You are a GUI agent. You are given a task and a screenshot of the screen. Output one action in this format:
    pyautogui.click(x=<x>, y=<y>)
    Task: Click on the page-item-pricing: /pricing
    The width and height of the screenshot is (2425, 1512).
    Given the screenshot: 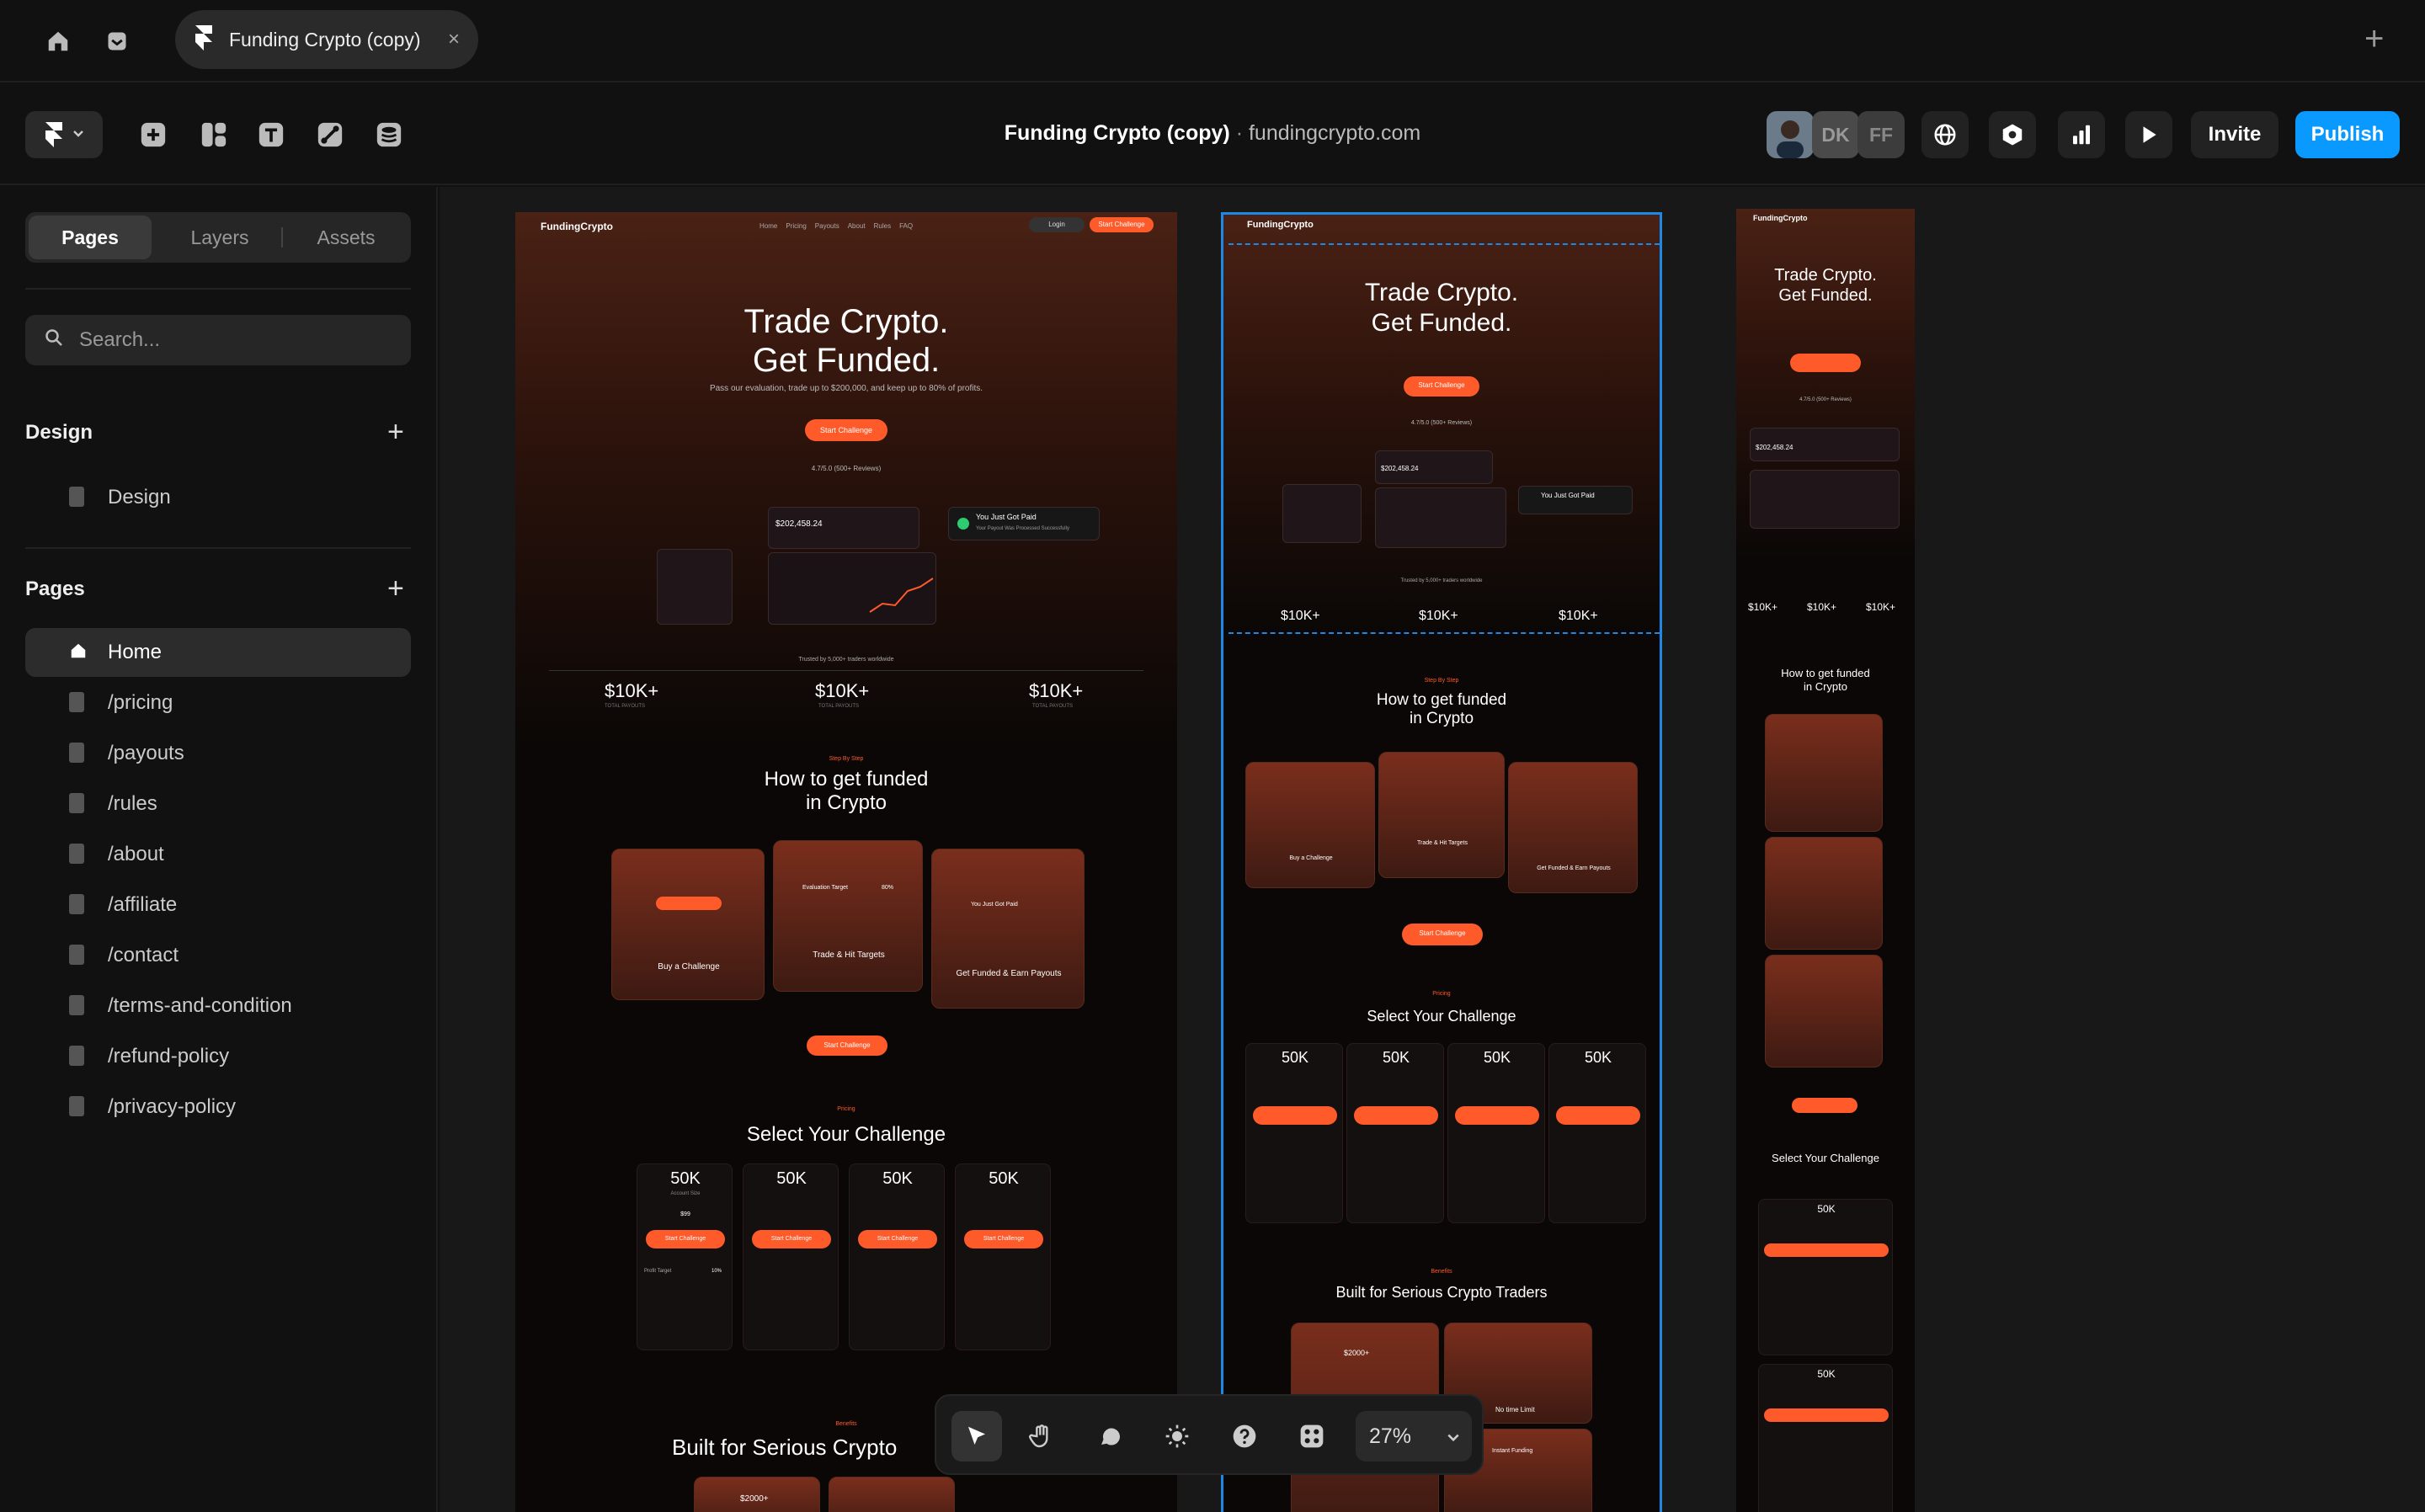 What is the action you would take?
    pyautogui.click(x=218, y=703)
    